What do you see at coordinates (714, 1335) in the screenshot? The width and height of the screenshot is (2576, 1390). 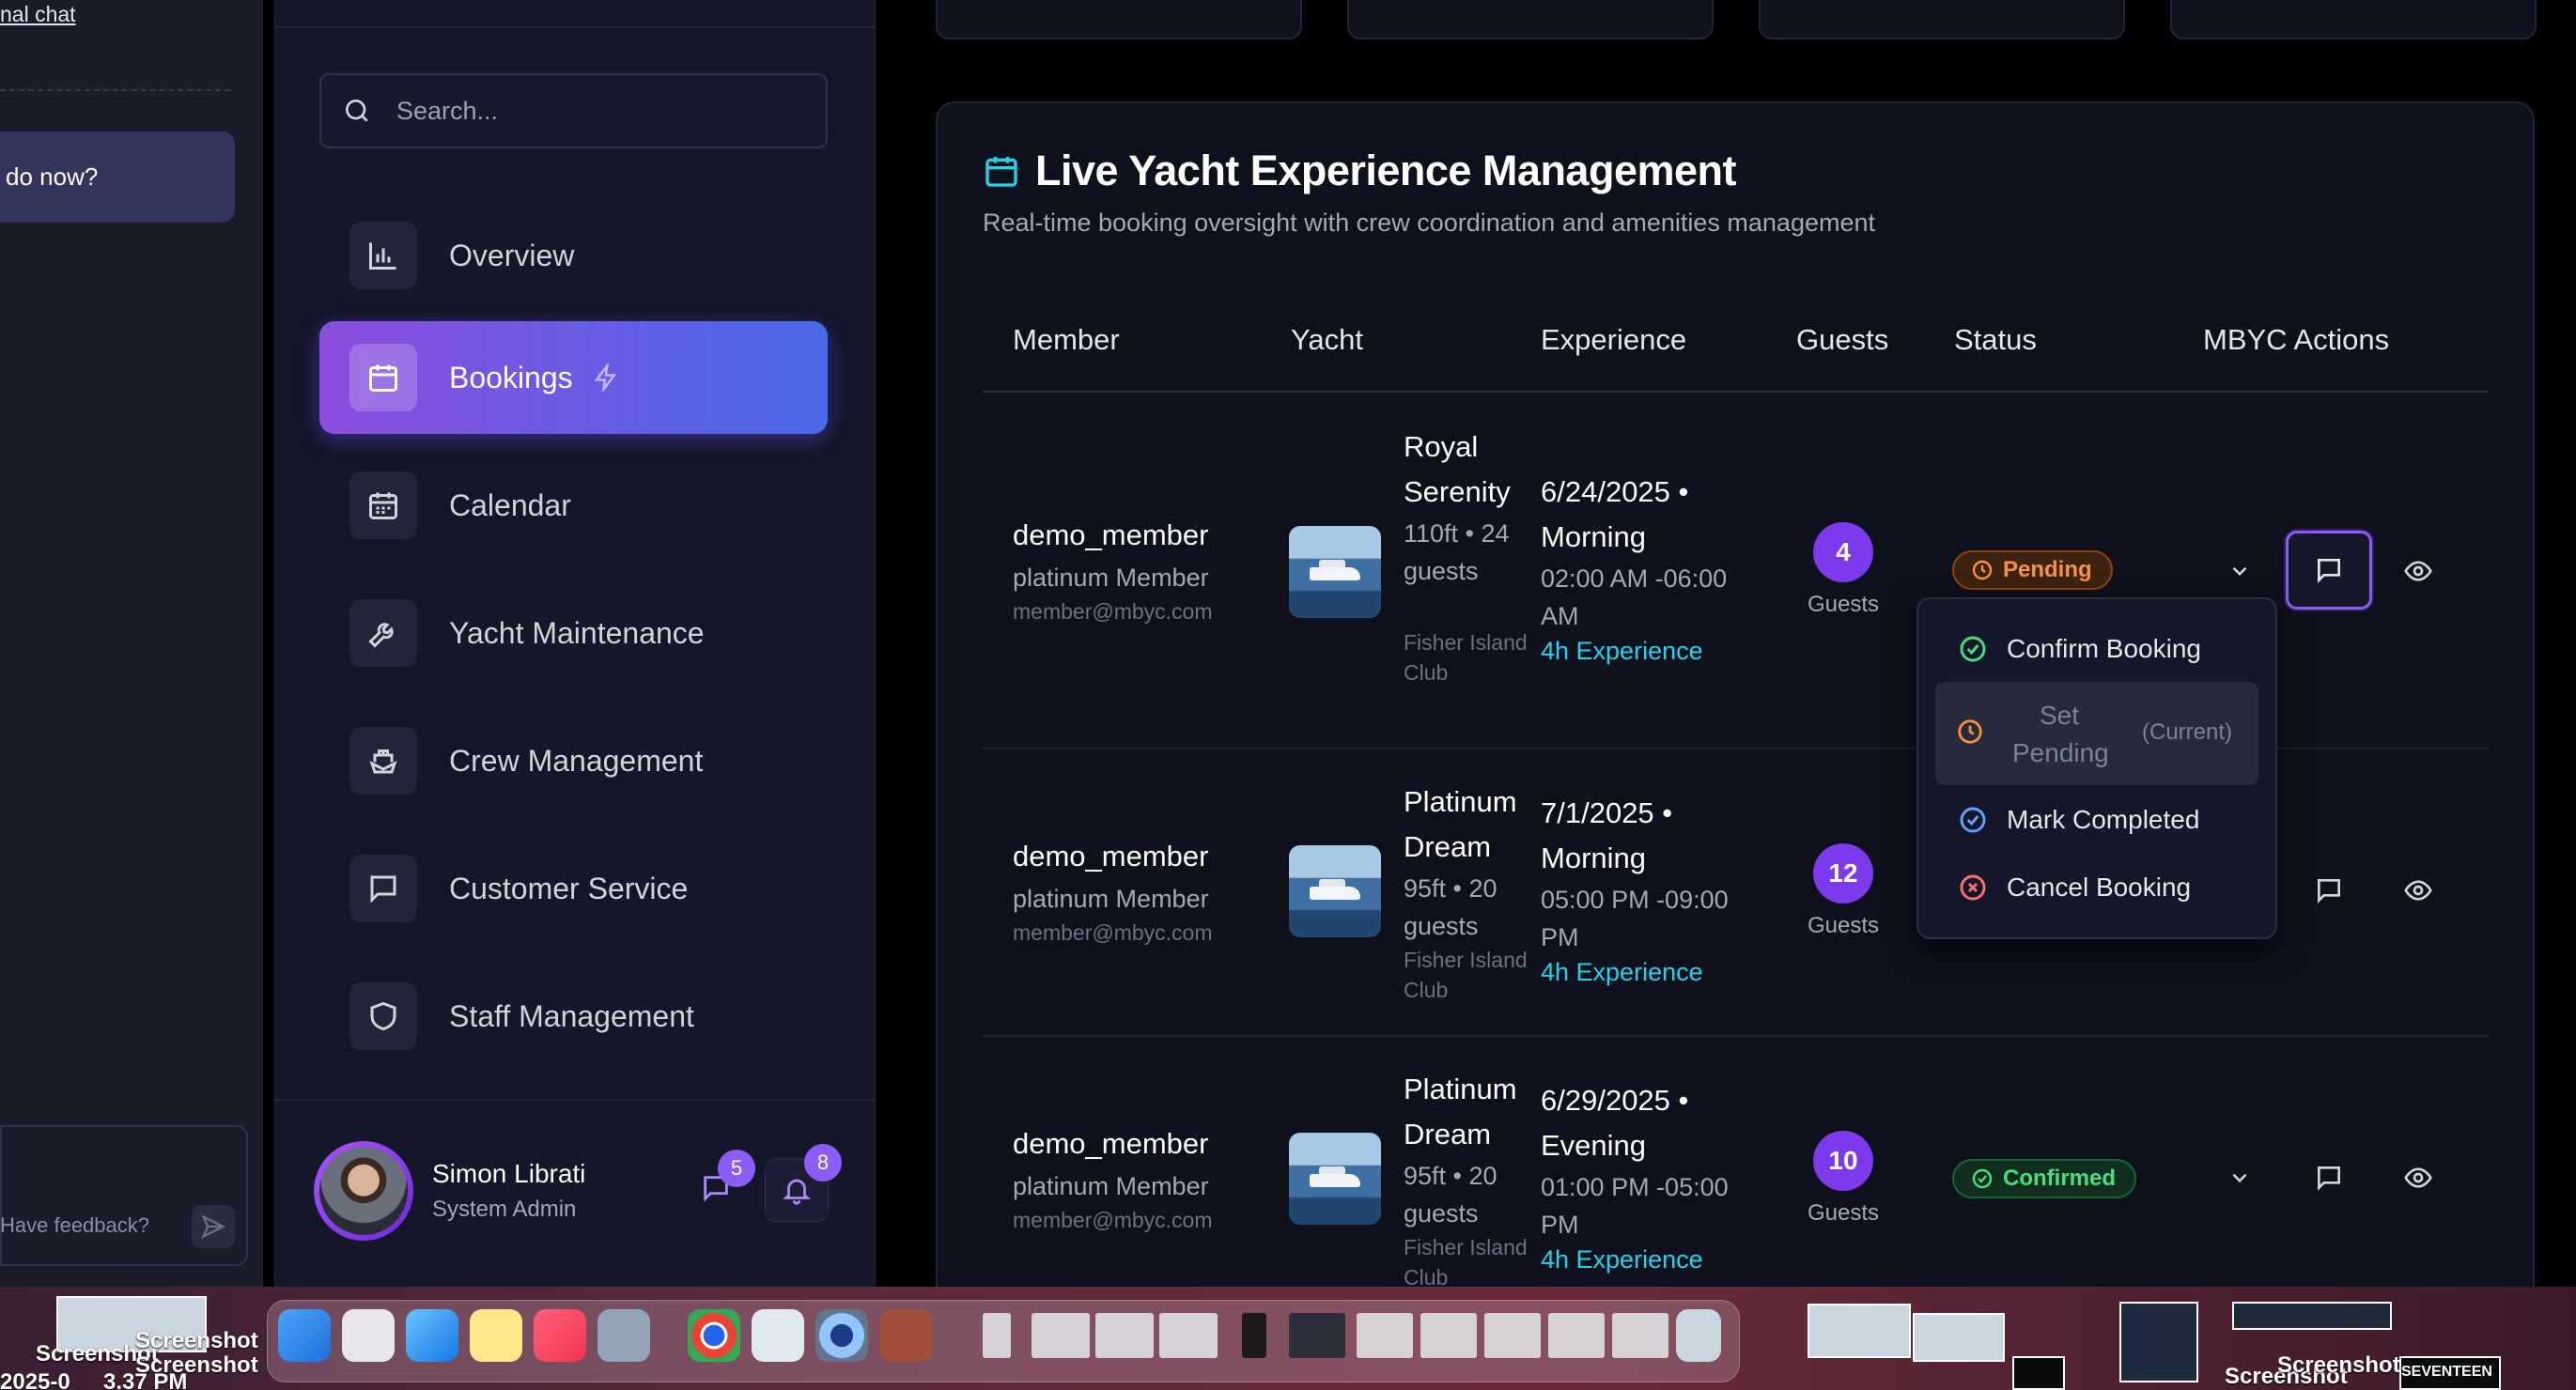 I see `chrome-icon` at bounding box center [714, 1335].